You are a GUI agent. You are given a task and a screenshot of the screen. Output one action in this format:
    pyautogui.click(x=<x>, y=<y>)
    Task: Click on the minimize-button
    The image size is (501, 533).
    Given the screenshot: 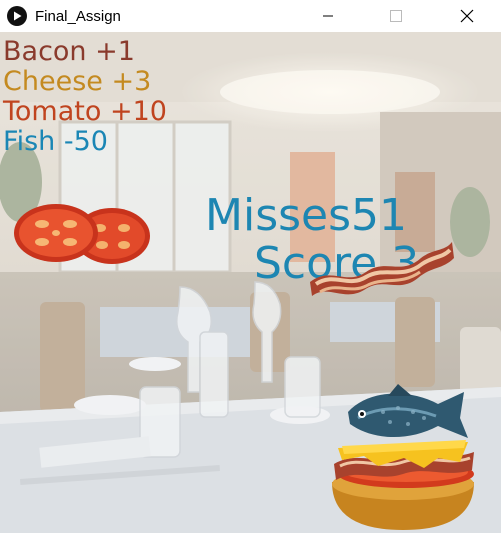 What is the action you would take?
    pyautogui.click(x=328, y=16)
    